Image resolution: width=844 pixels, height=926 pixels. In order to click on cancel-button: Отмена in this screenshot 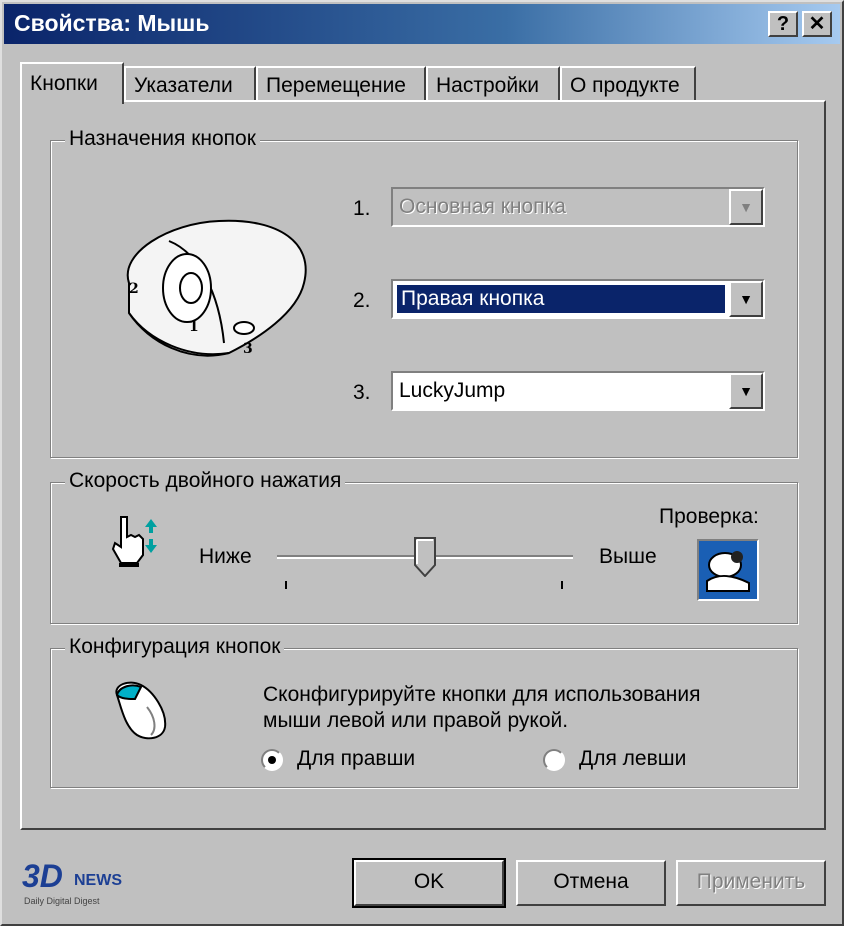, I will do `click(591, 883)`.